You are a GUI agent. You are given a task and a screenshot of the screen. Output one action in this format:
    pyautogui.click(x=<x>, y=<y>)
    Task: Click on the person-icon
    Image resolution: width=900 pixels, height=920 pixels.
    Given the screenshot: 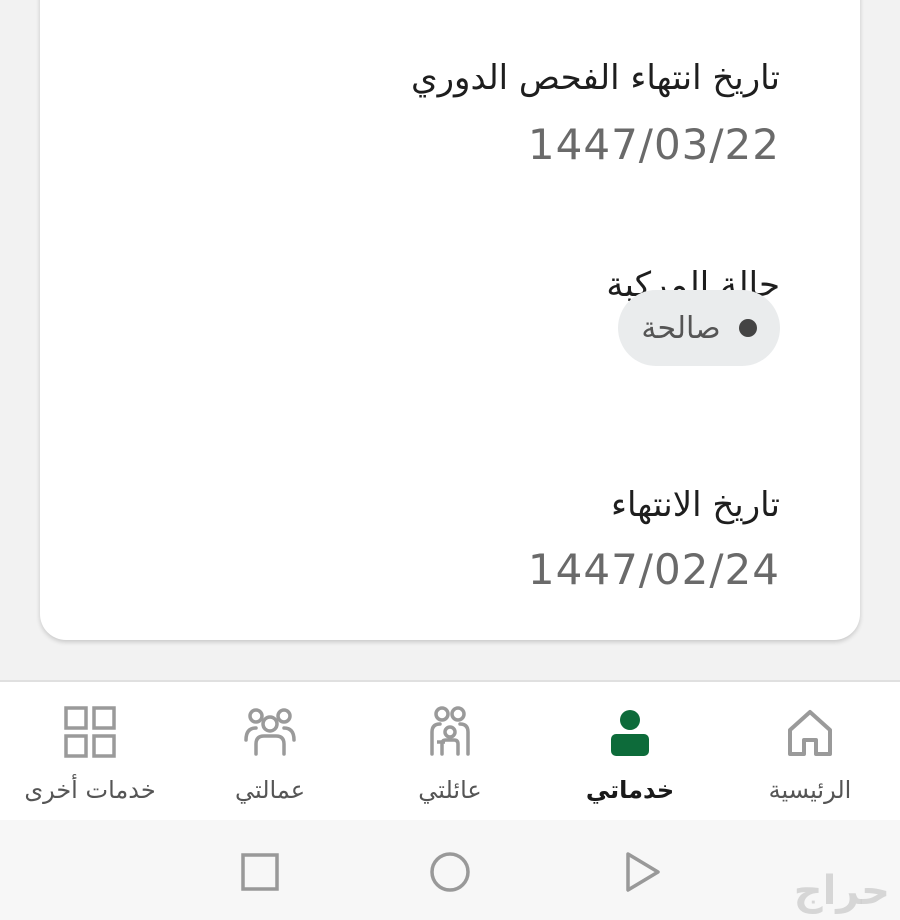 What is the action you would take?
    pyautogui.click(x=630, y=733)
    